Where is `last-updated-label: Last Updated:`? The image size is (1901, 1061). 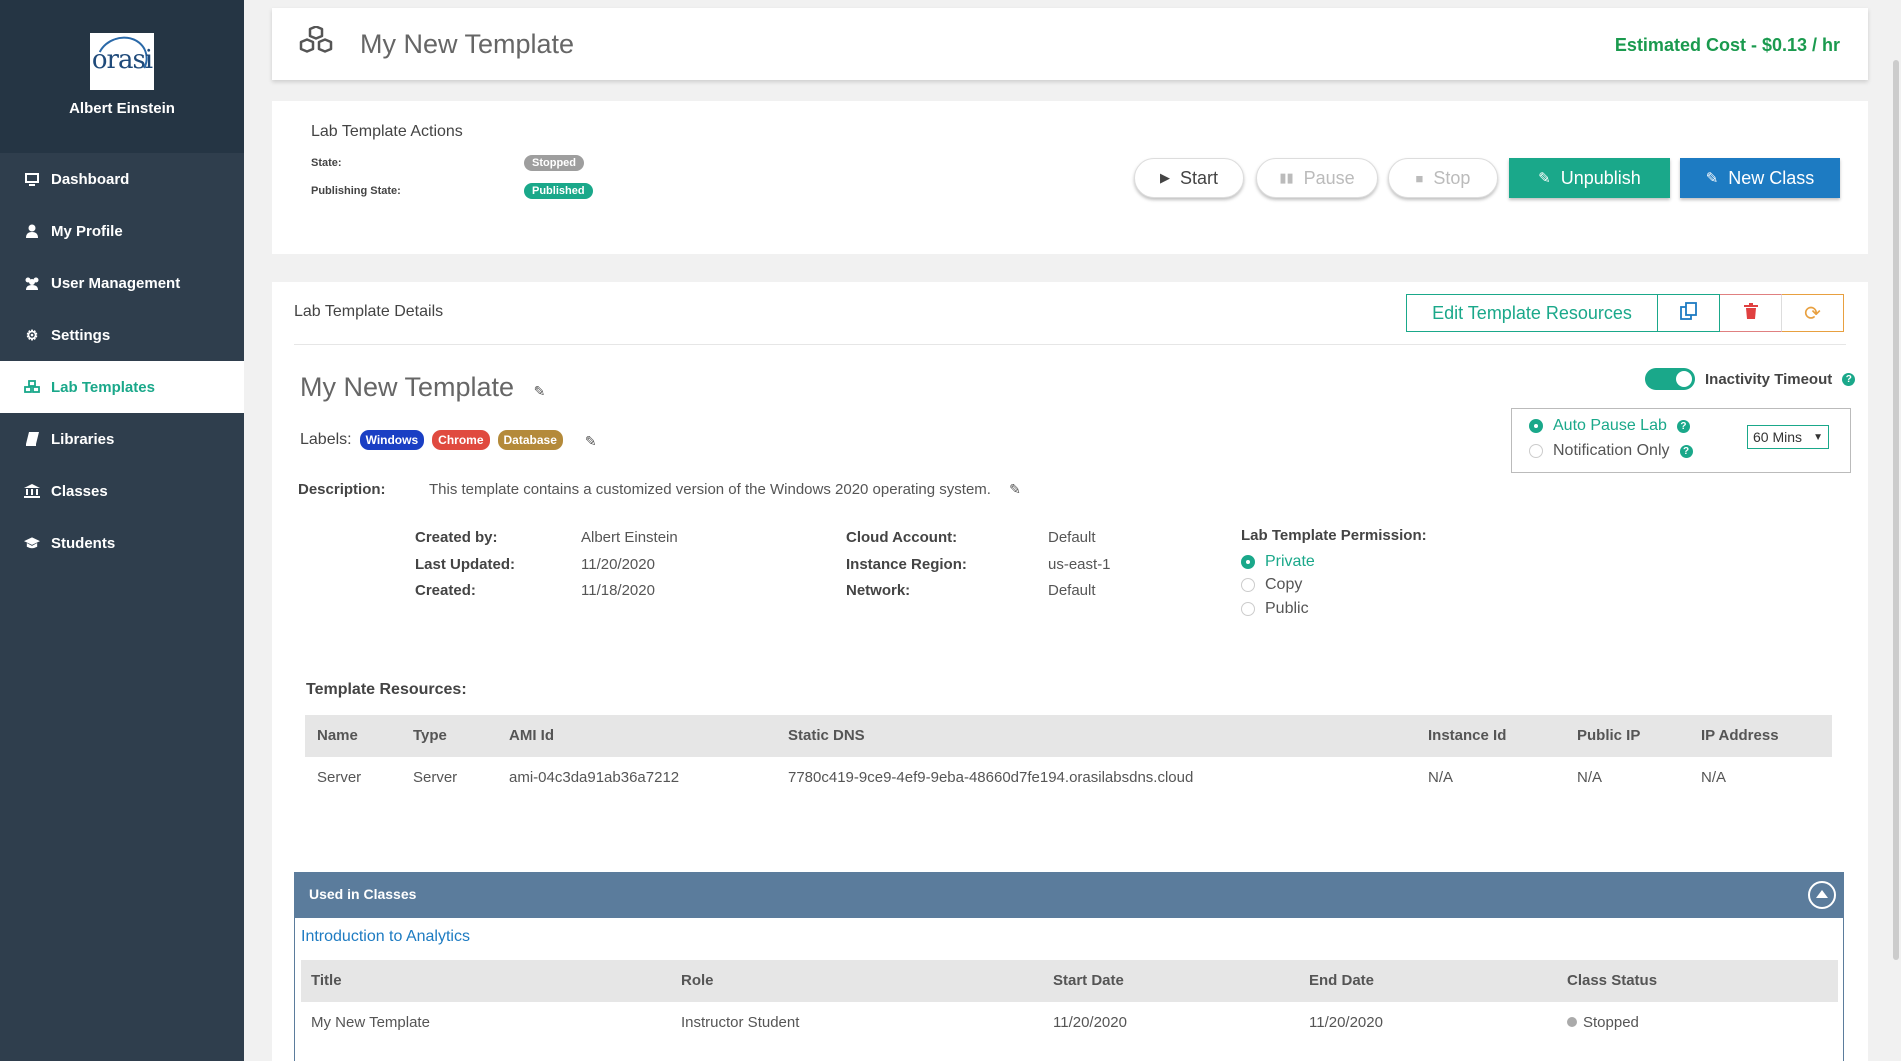 last-updated-label: Last Updated: is located at coordinates (465, 564).